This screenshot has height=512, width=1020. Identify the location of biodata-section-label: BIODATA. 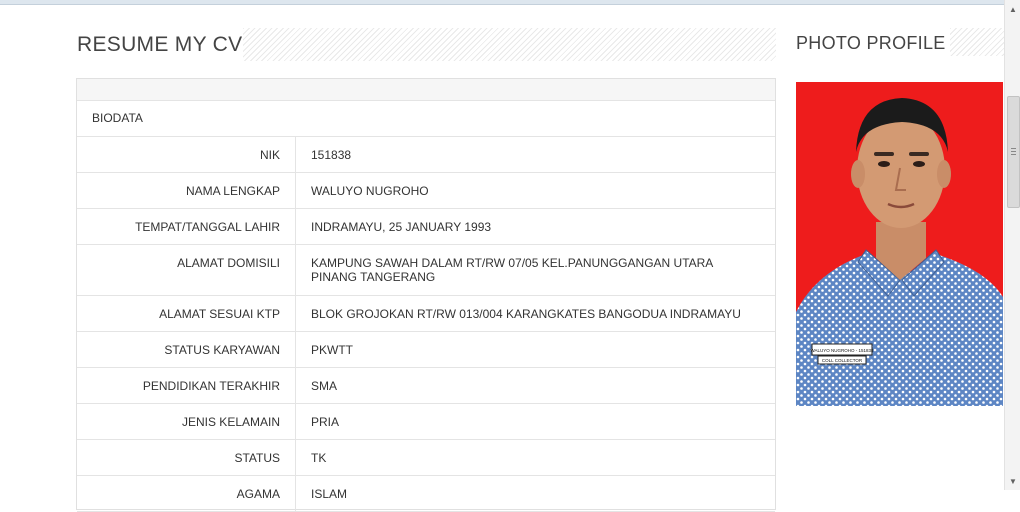
(426, 119).